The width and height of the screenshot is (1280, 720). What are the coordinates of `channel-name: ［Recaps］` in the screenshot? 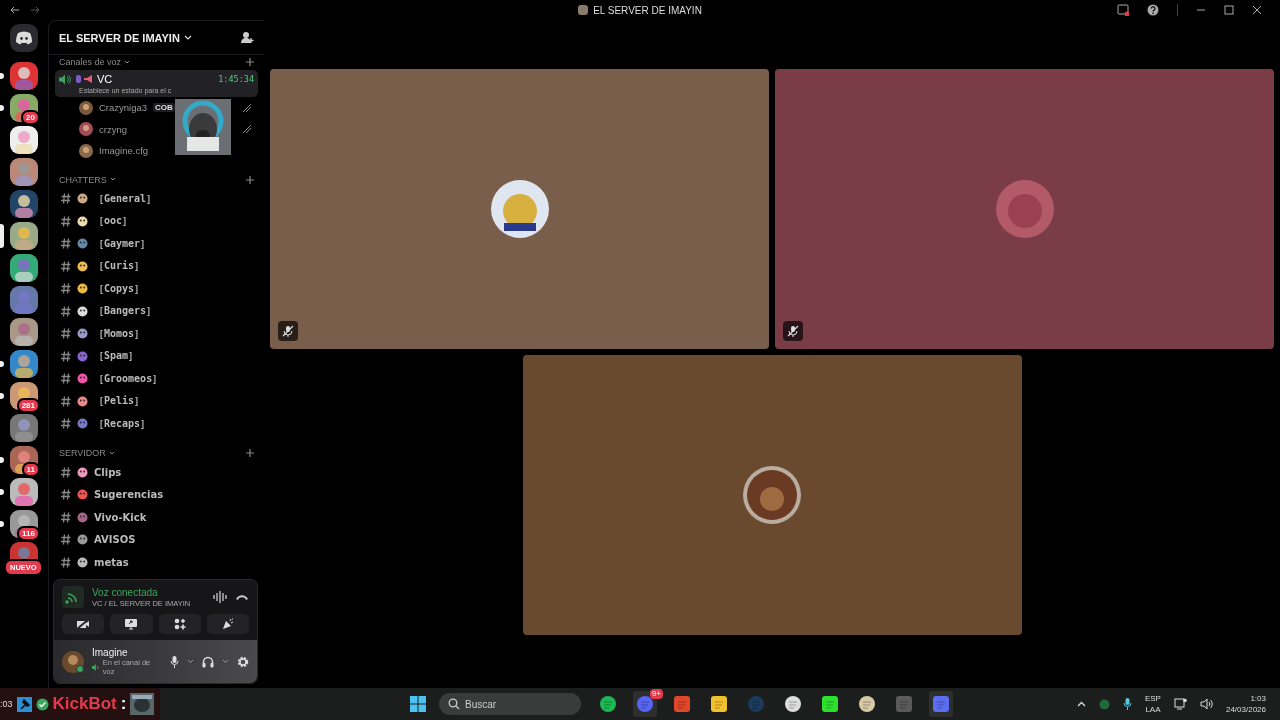 It's located at (122, 423).